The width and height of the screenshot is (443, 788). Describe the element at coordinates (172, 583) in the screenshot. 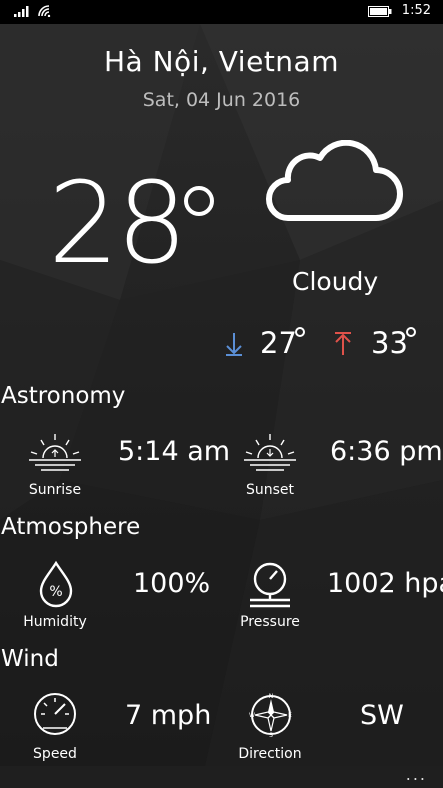

I see `humidity-value: 100%` at that location.